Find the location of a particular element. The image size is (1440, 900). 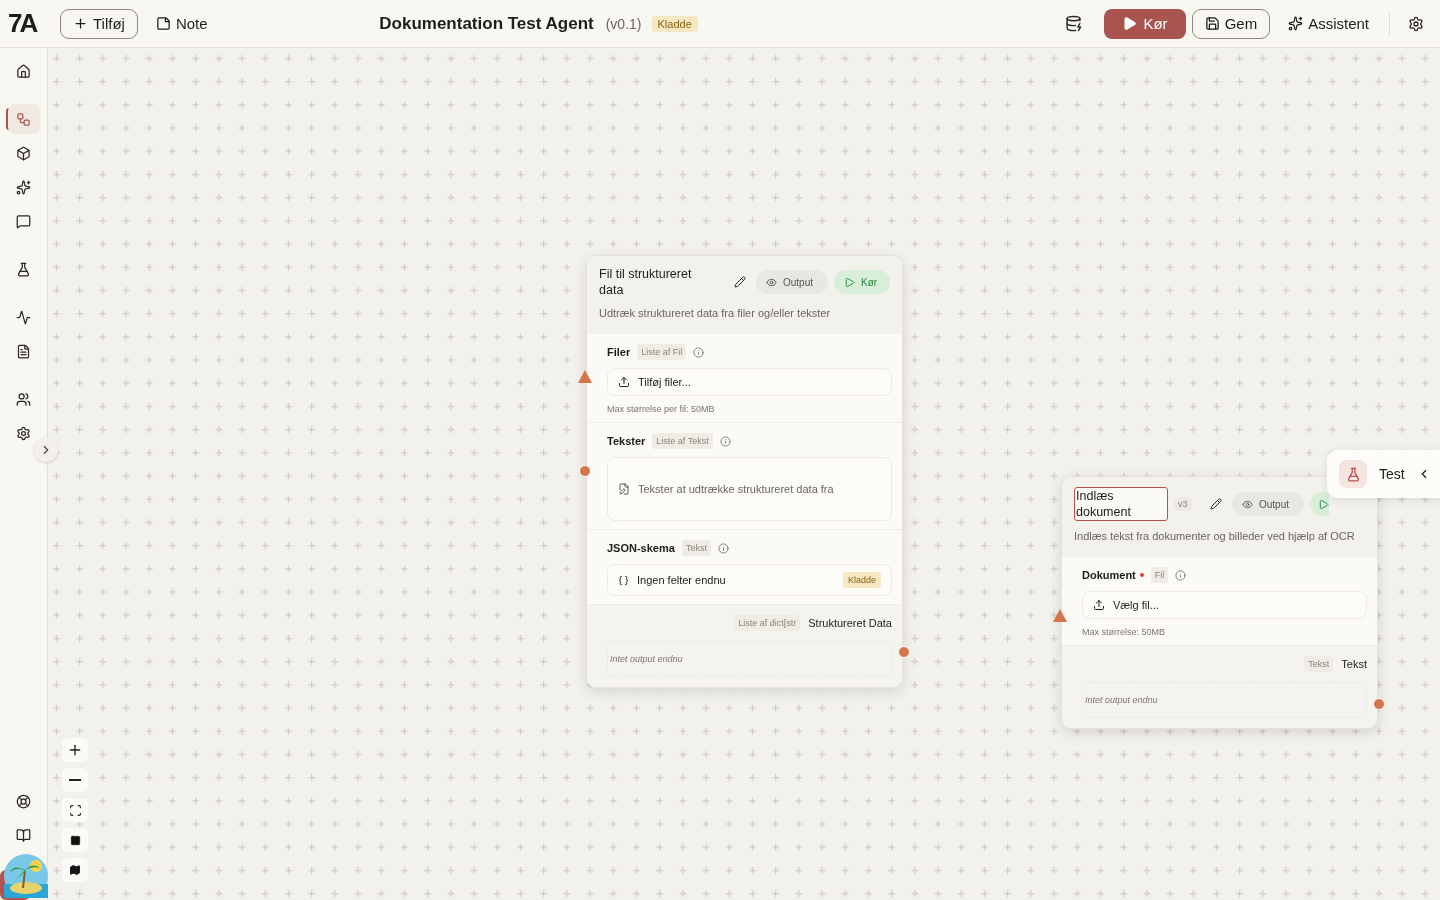

run-button is located at coordinates (1319, 504).